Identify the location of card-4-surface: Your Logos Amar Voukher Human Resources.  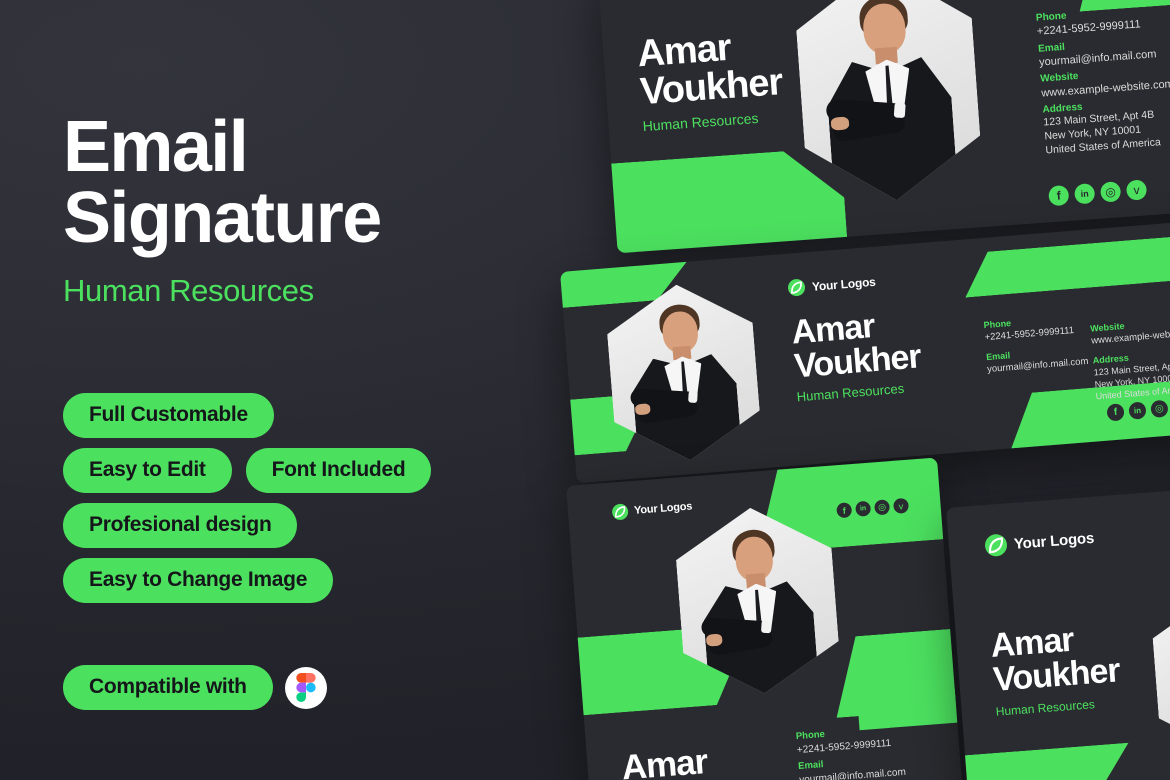
(1058, 633).